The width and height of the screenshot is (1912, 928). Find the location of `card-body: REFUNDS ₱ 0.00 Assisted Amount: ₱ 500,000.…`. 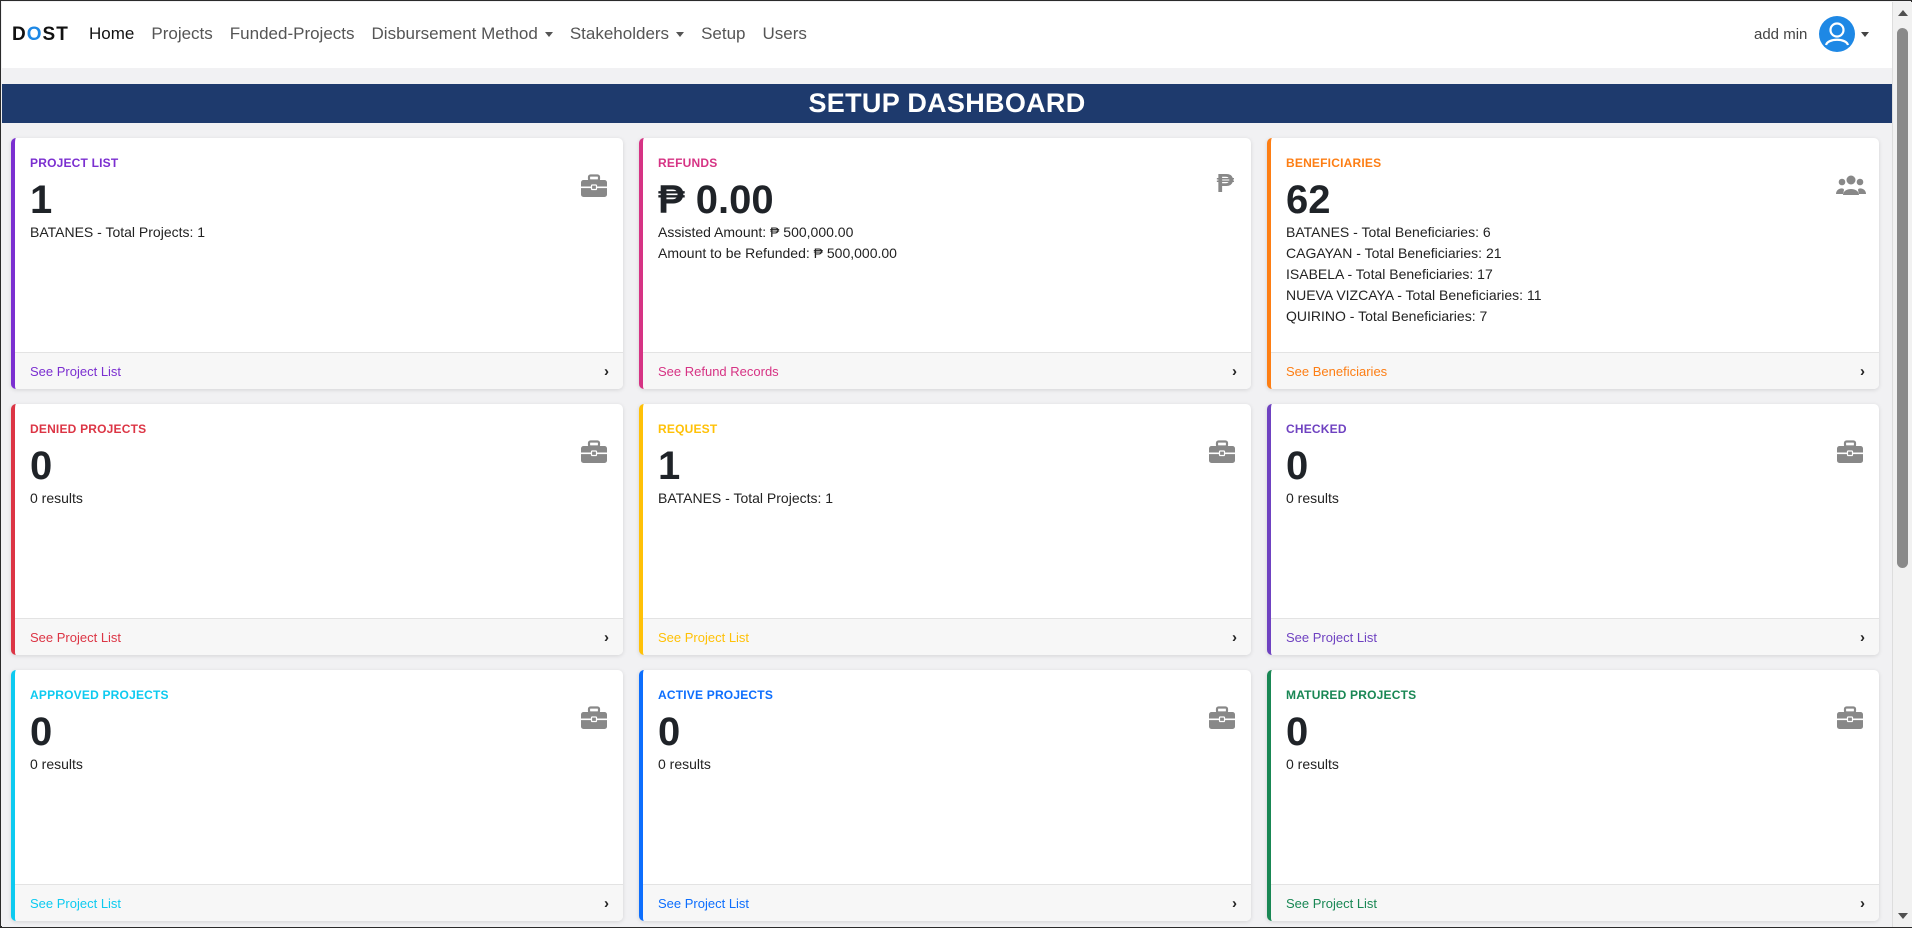

card-body: REFUNDS ₱ 0.00 Assisted Amount: ₱ 500,000.… is located at coordinates (947, 210).